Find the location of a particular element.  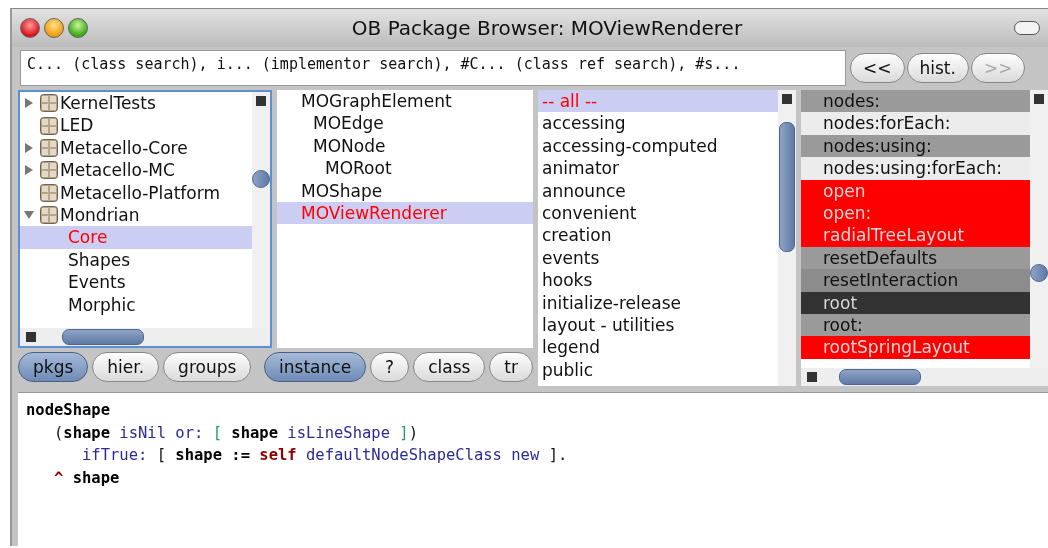

method-item: resetInteraction is located at coordinates (915, 280).